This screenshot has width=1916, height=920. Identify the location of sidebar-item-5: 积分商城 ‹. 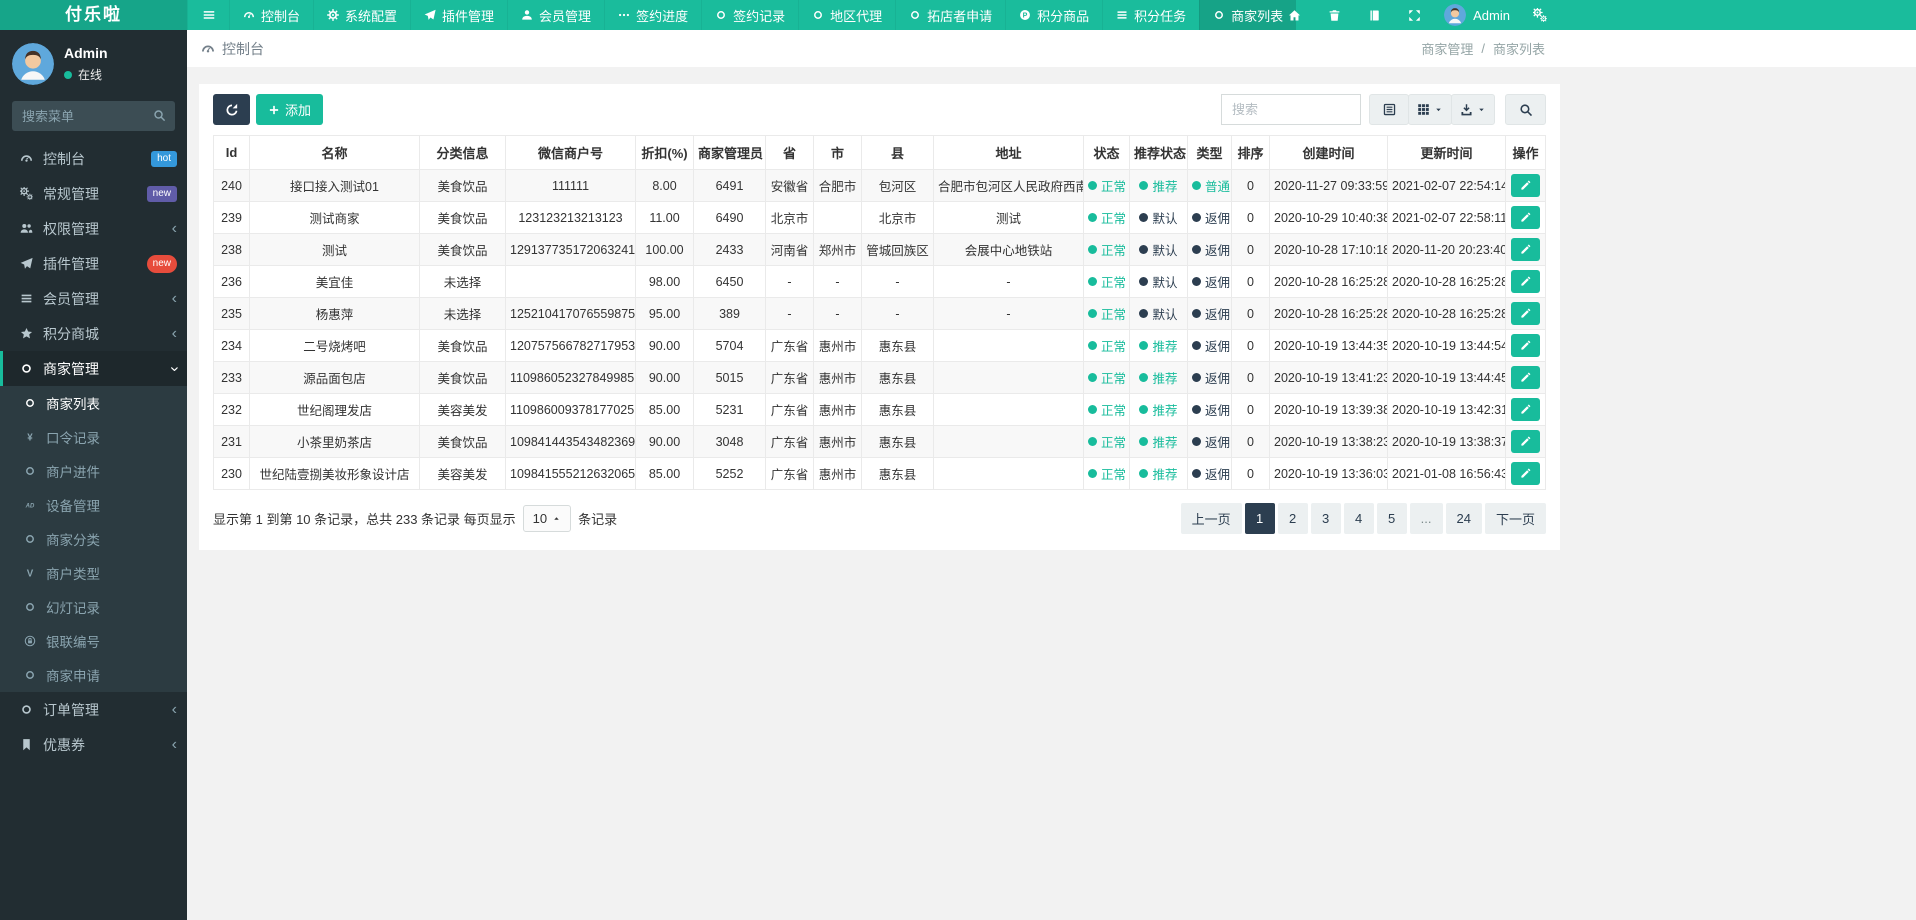
(93, 333).